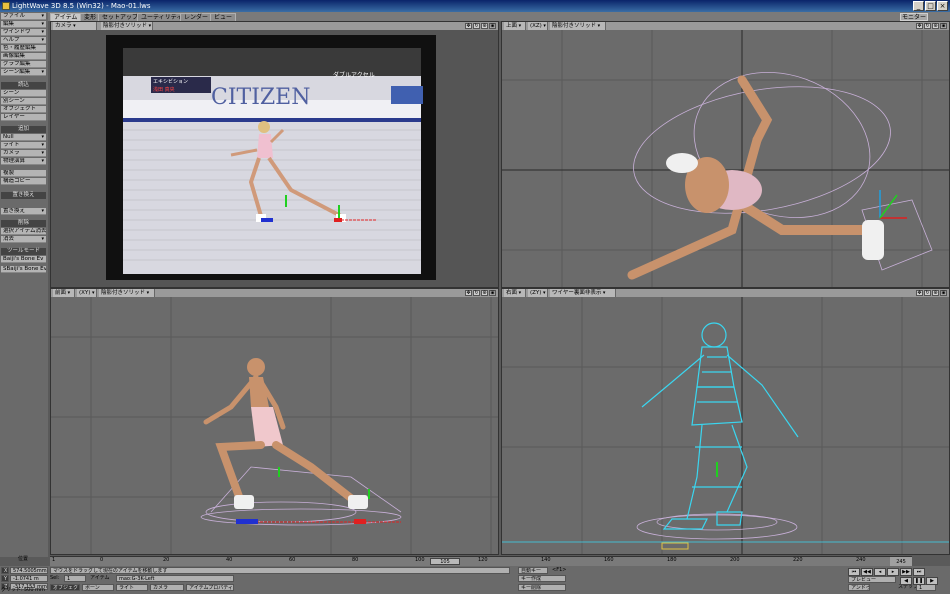 This screenshot has width=950, height=594. What do you see at coordinates (919, 572) in the screenshot?
I see `last-frame-icon: ⏭` at bounding box center [919, 572].